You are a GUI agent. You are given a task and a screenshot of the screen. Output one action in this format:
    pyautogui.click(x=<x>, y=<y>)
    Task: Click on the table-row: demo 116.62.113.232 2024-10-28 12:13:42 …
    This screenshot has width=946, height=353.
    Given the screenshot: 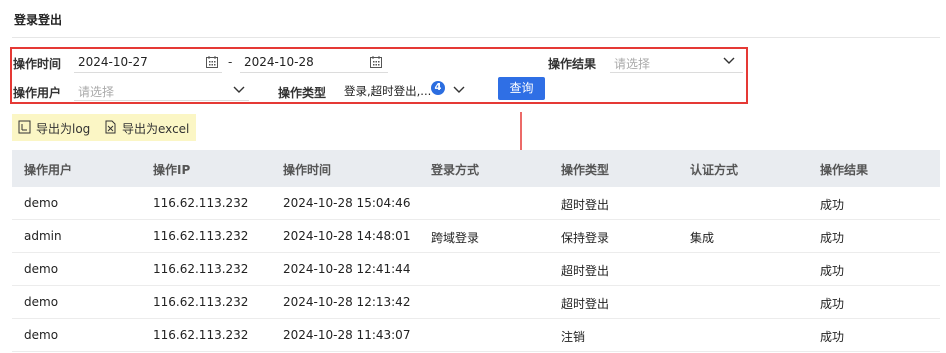 What is the action you would take?
    pyautogui.click(x=476, y=302)
    